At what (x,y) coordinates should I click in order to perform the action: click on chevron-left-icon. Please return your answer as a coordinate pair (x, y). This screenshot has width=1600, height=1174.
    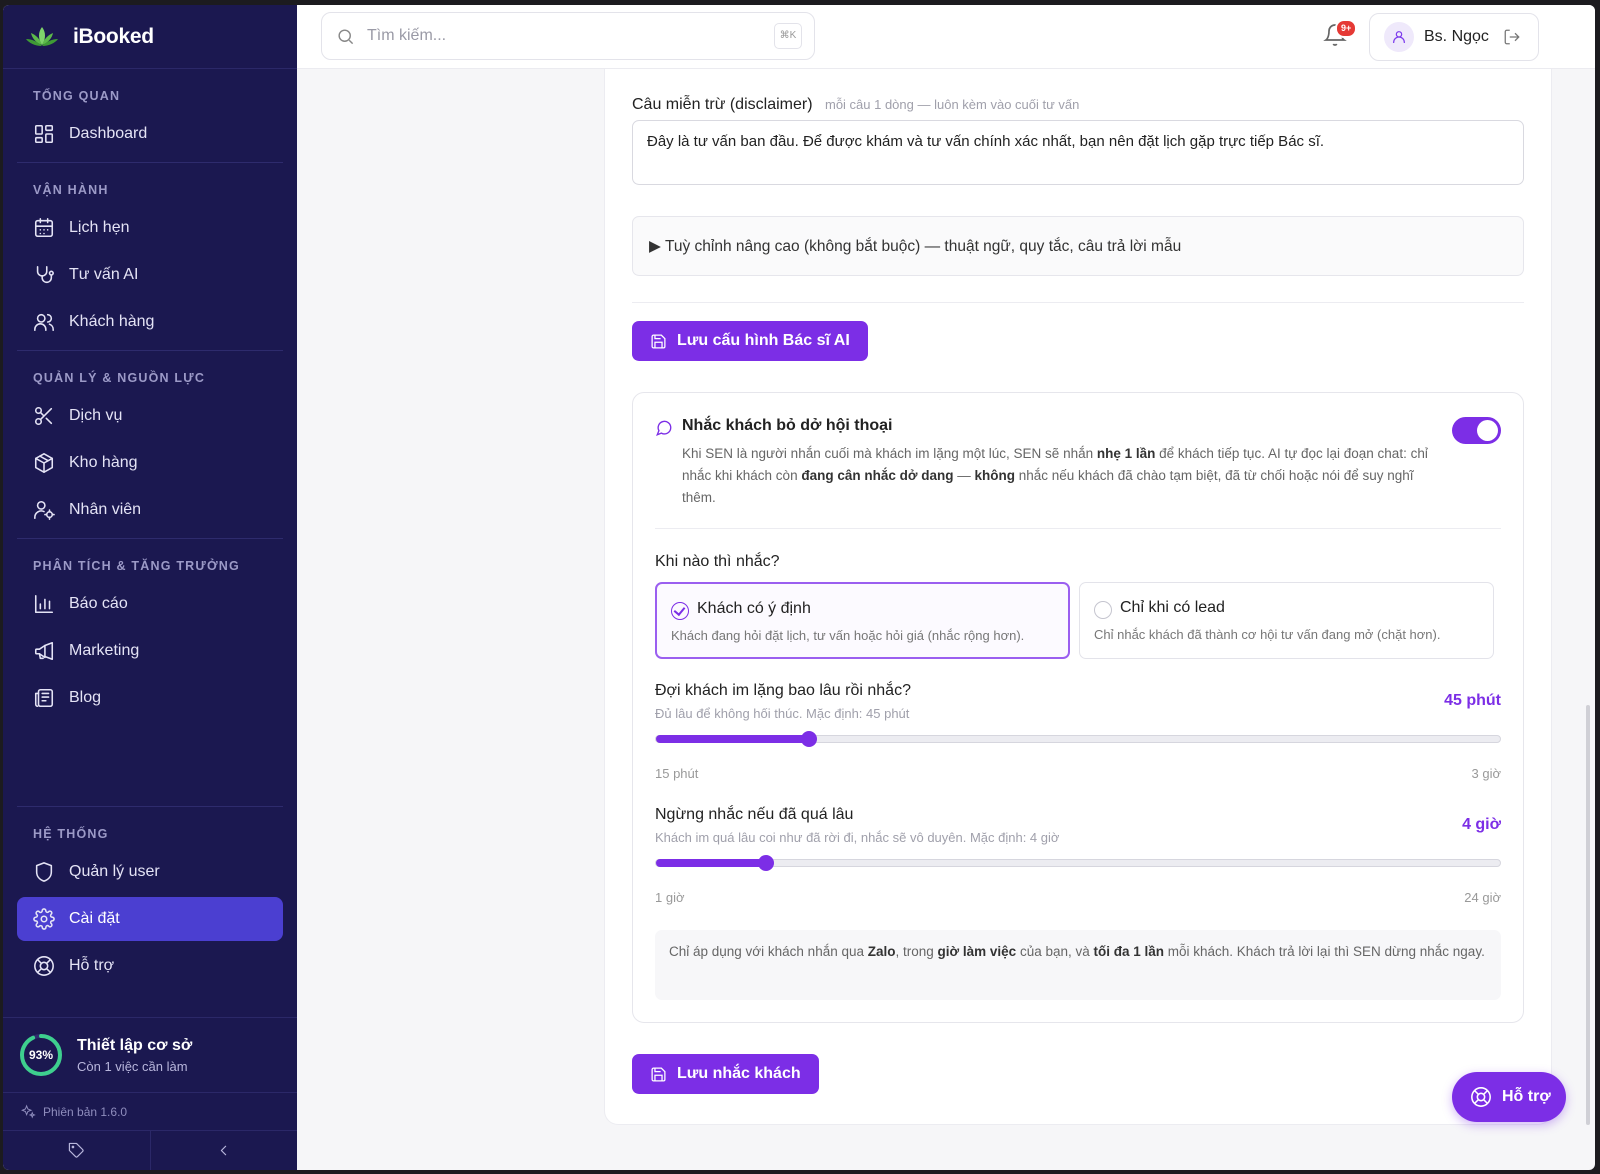
    Looking at the image, I should click on (224, 1150).